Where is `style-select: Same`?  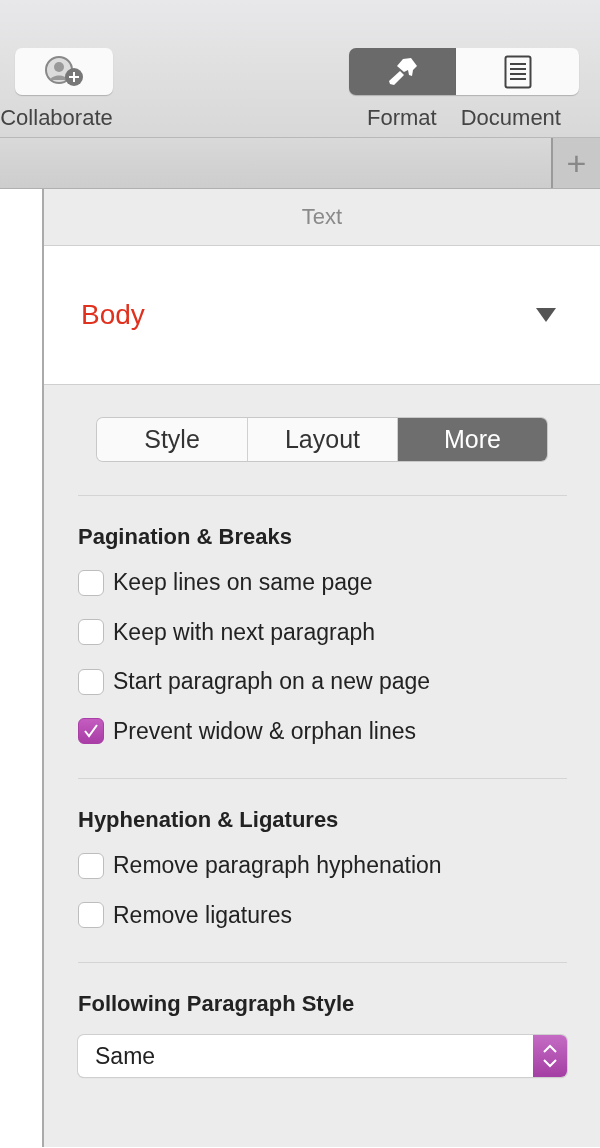
style-select: Same is located at coordinates (322, 1056).